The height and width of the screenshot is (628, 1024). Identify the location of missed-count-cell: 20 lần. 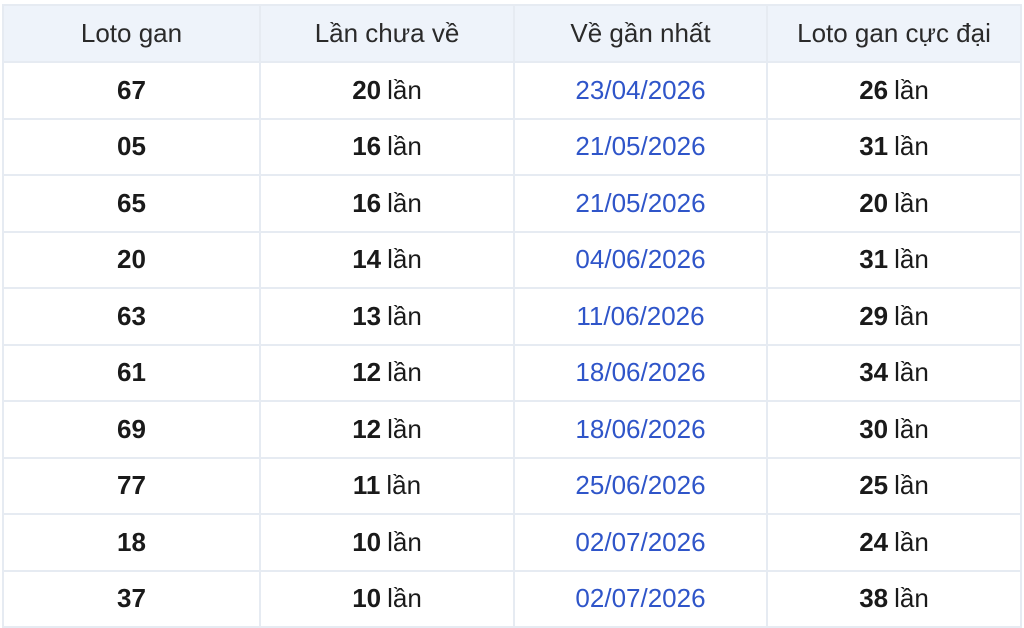
(387, 90).